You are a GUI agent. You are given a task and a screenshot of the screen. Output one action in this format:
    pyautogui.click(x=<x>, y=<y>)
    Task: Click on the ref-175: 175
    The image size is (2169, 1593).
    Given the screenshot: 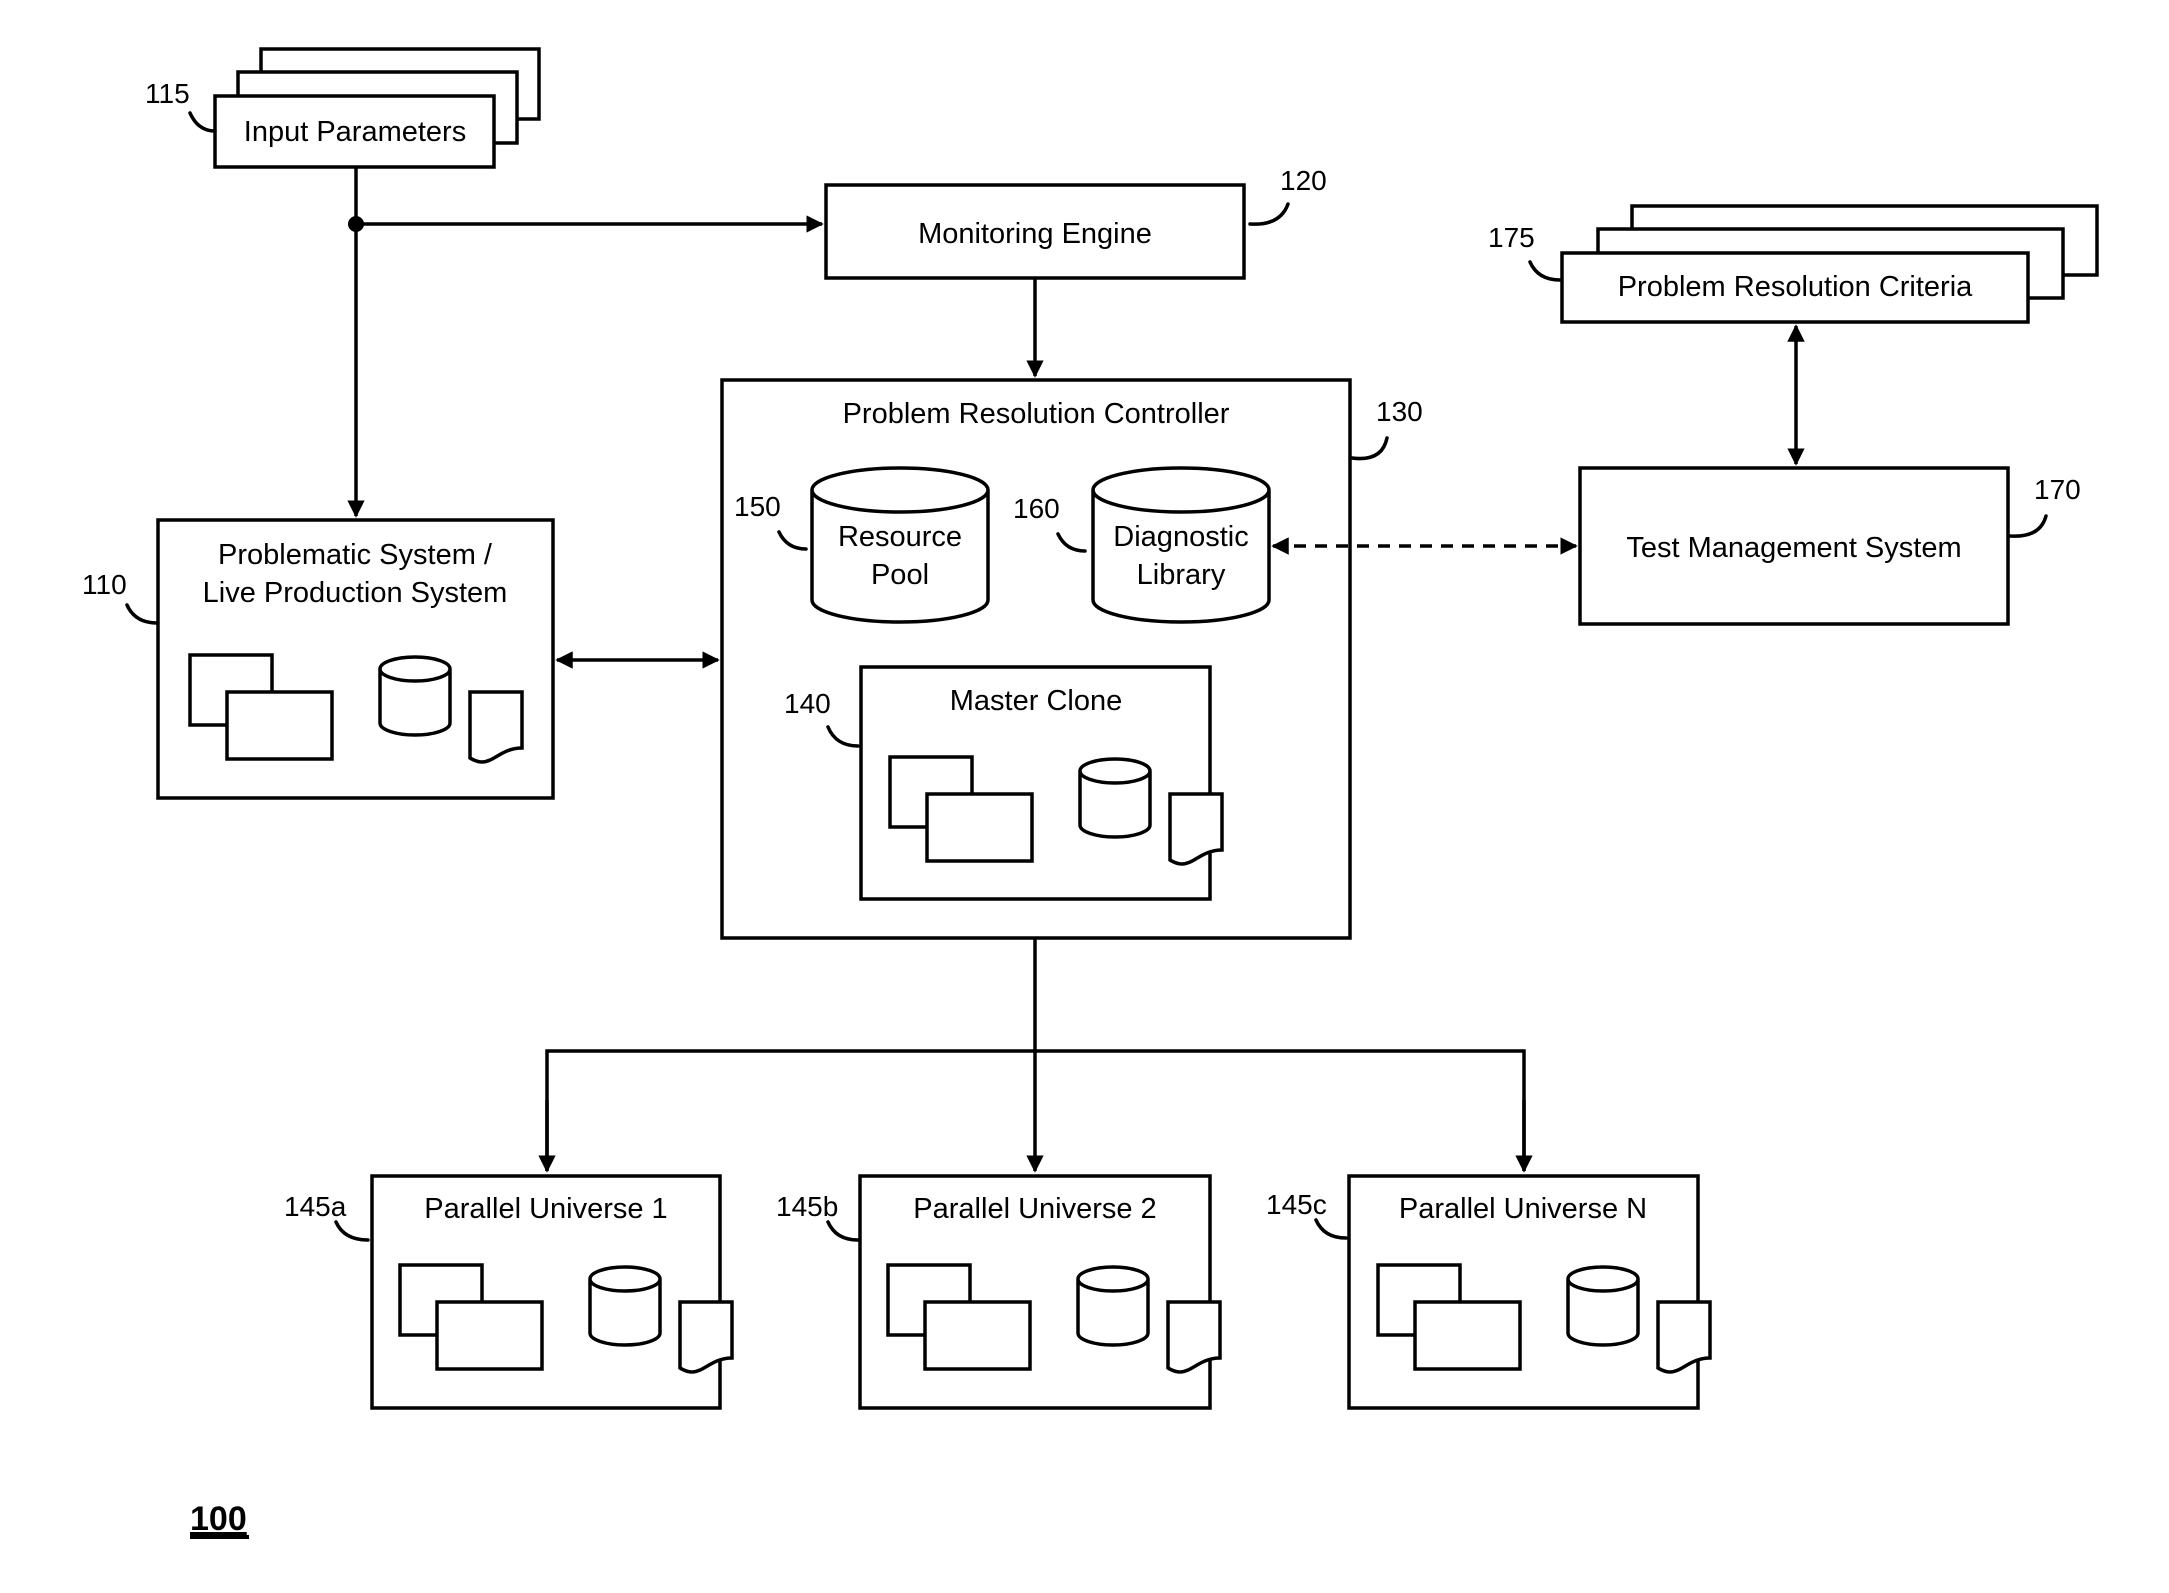 What is the action you would take?
    pyautogui.click(x=1511, y=237)
    